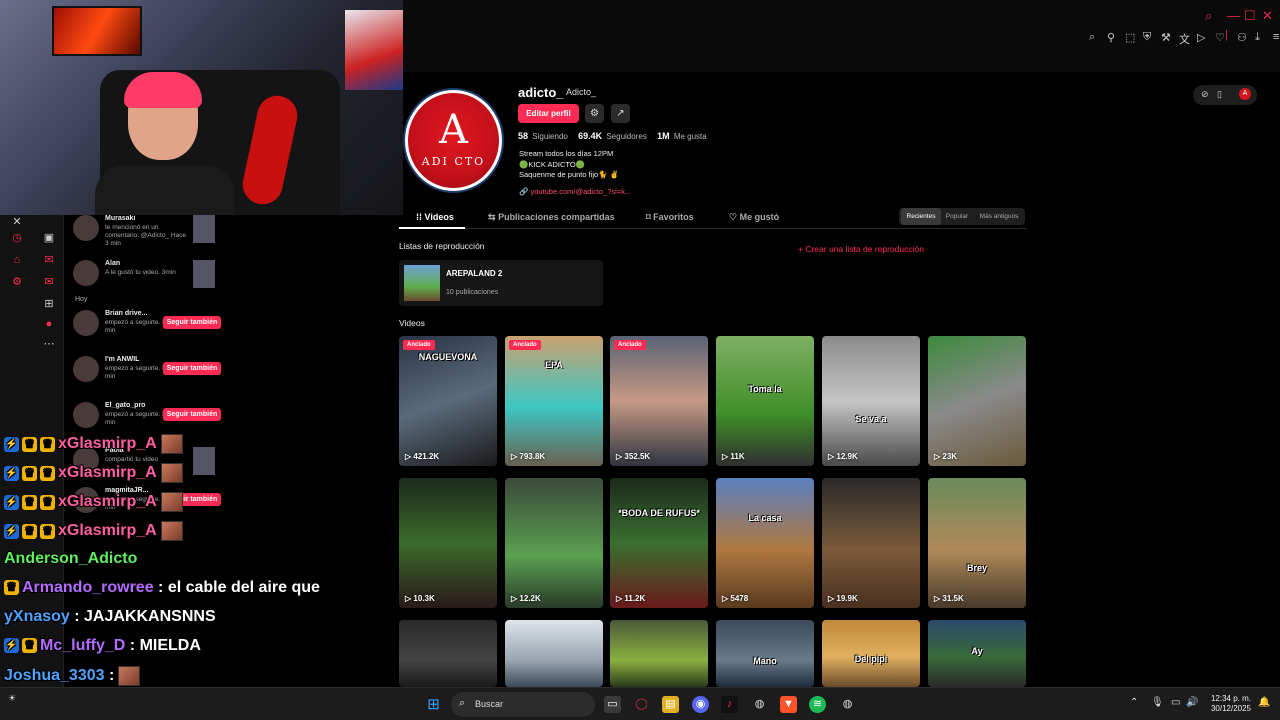  Describe the element at coordinates (1220, 37) in the screenshot. I see `heart-icon: ♡` at that location.